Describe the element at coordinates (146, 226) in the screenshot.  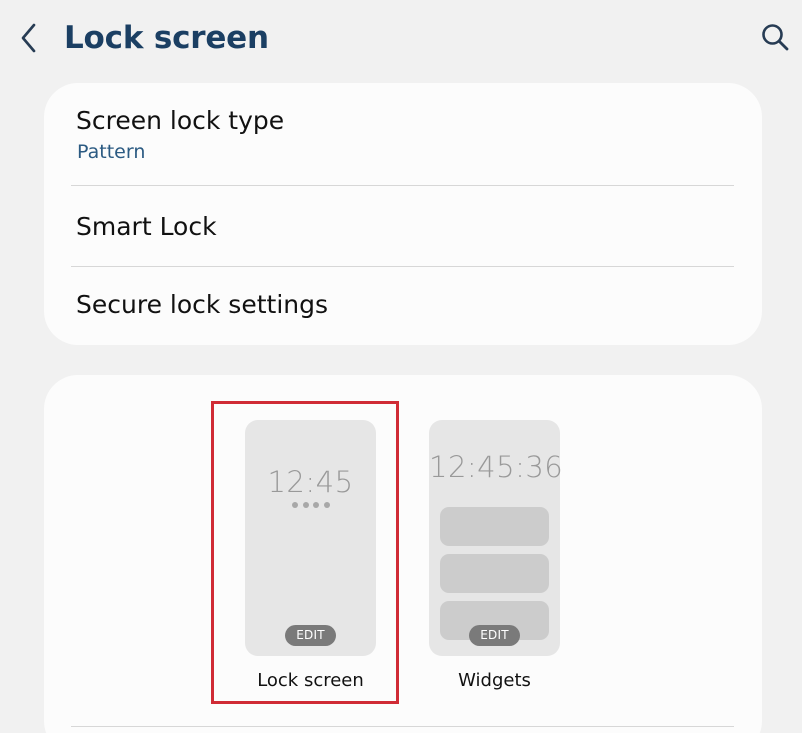
I see `smart-lock-title: Smart Lock` at that location.